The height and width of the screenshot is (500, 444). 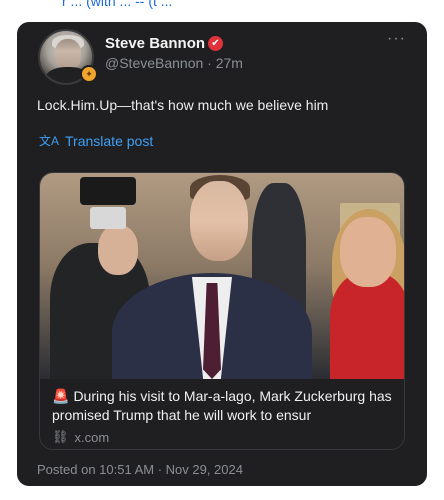 What do you see at coordinates (219, 221) in the screenshot?
I see `photo-main-person-head` at bounding box center [219, 221].